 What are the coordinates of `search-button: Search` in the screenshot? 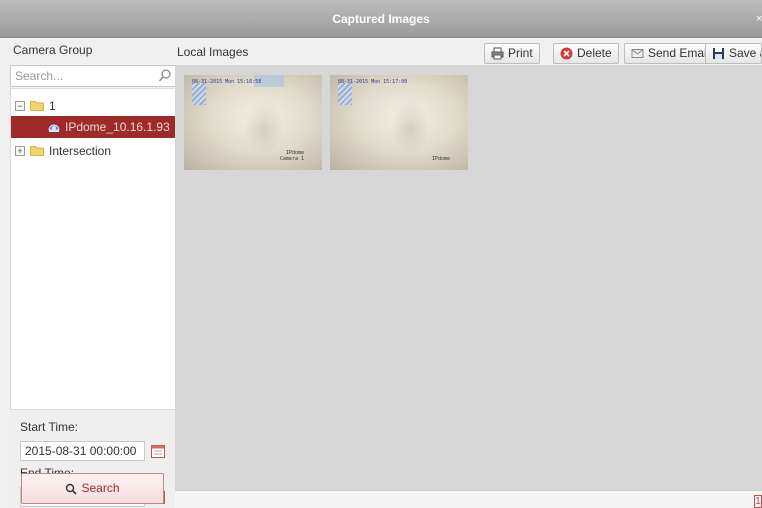 It's located at (92, 488).